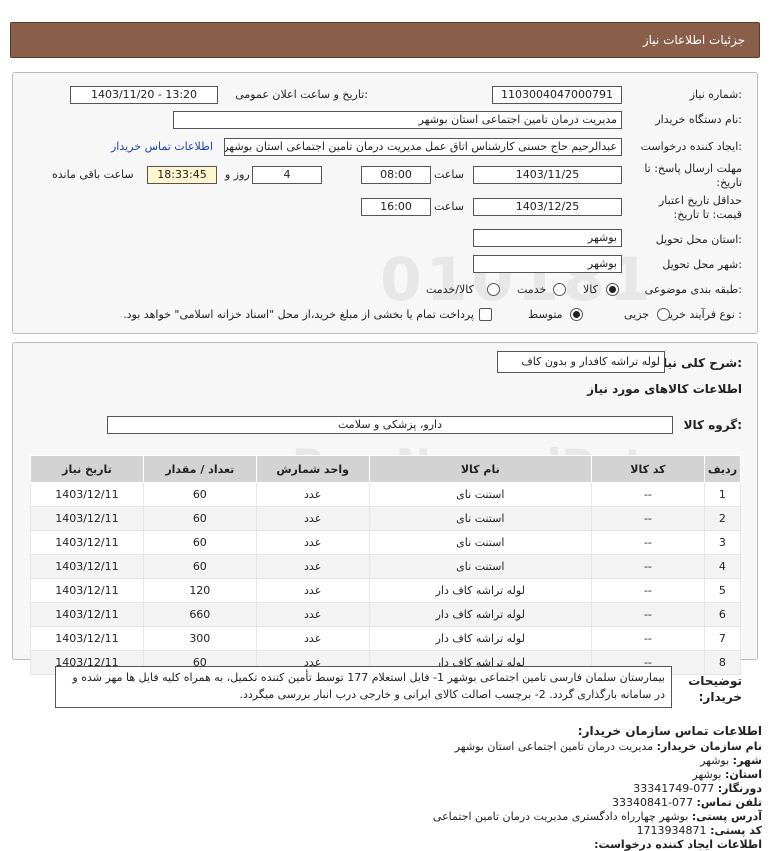  What do you see at coordinates (712, 425) in the screenshot?
I see `goods-group-label: گروه کالا:` at bounding box center [712, 425].